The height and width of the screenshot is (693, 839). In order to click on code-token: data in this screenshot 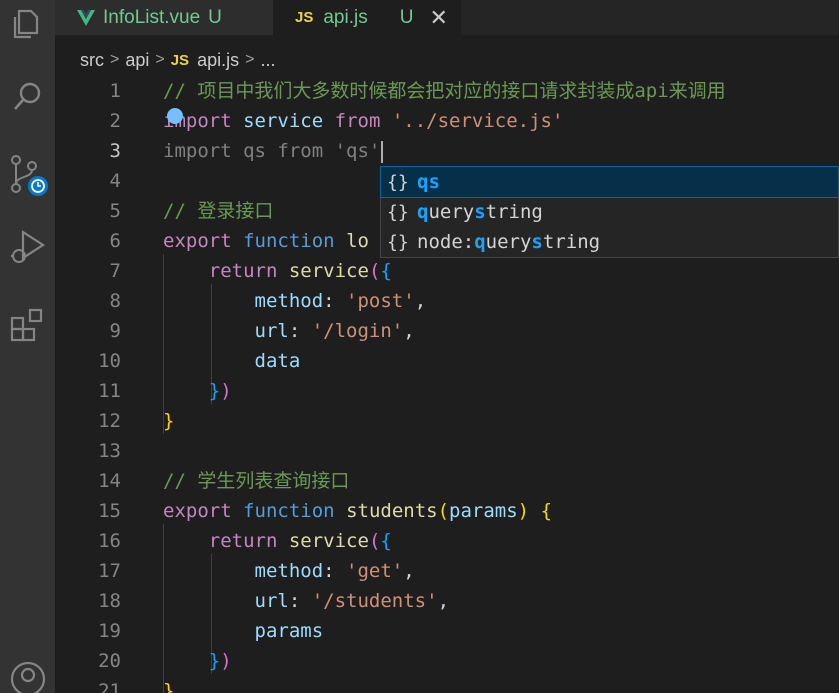, I will do `click(277, 361)`.